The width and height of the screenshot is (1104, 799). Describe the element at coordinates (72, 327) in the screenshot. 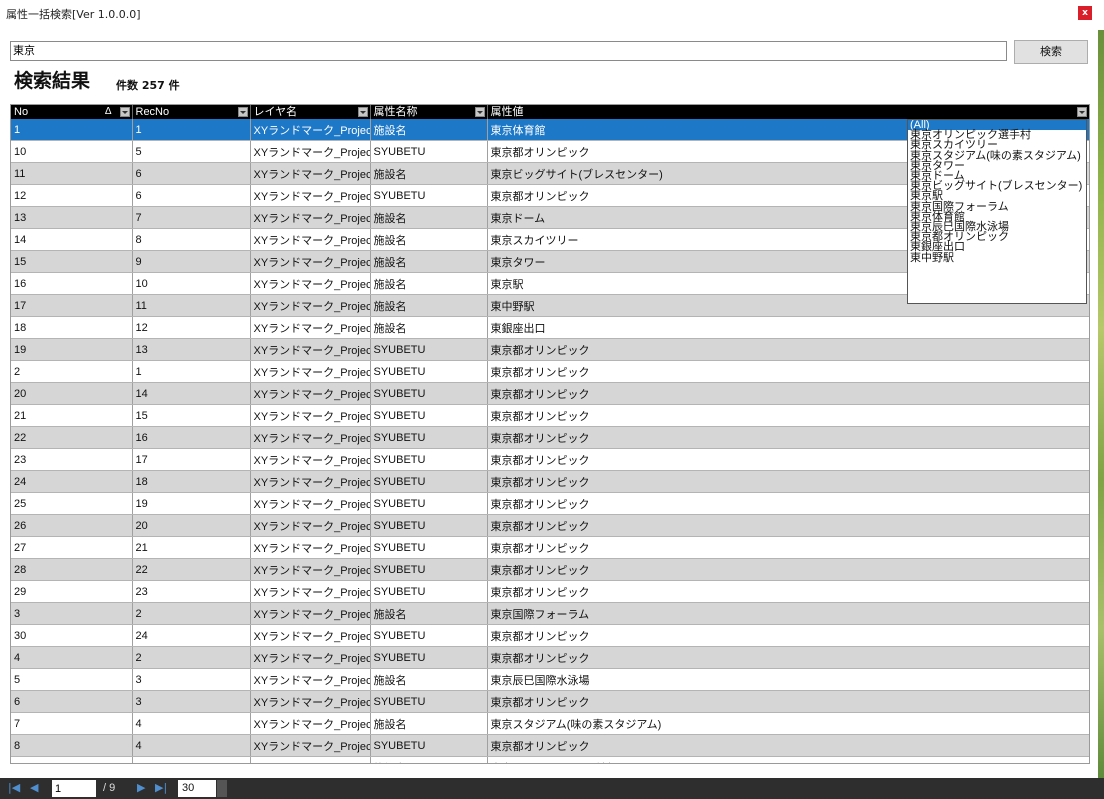

I see `cell-no: 18` at that location.